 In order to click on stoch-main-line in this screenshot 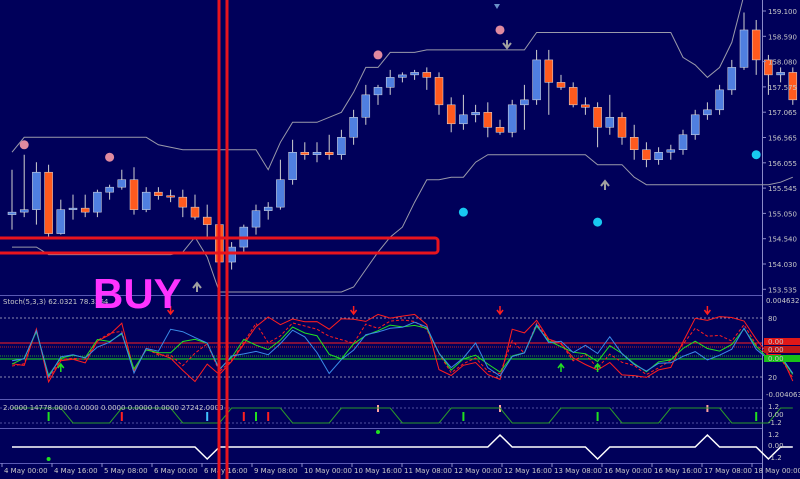, I will do `click(402, 348)`.